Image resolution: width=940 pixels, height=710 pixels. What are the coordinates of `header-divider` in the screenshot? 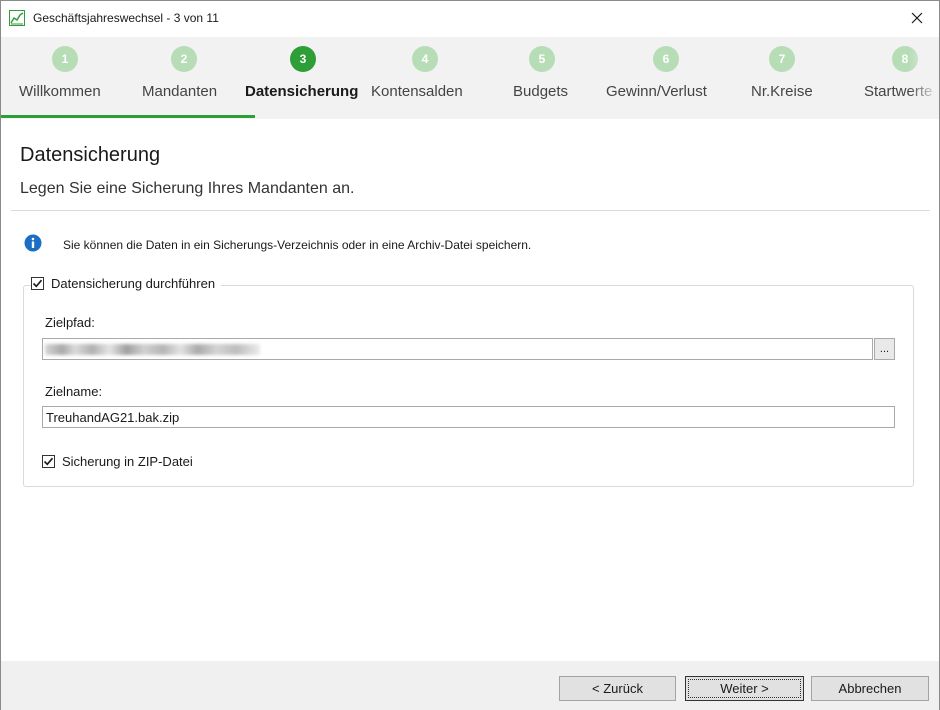 It's located at (470, 210).